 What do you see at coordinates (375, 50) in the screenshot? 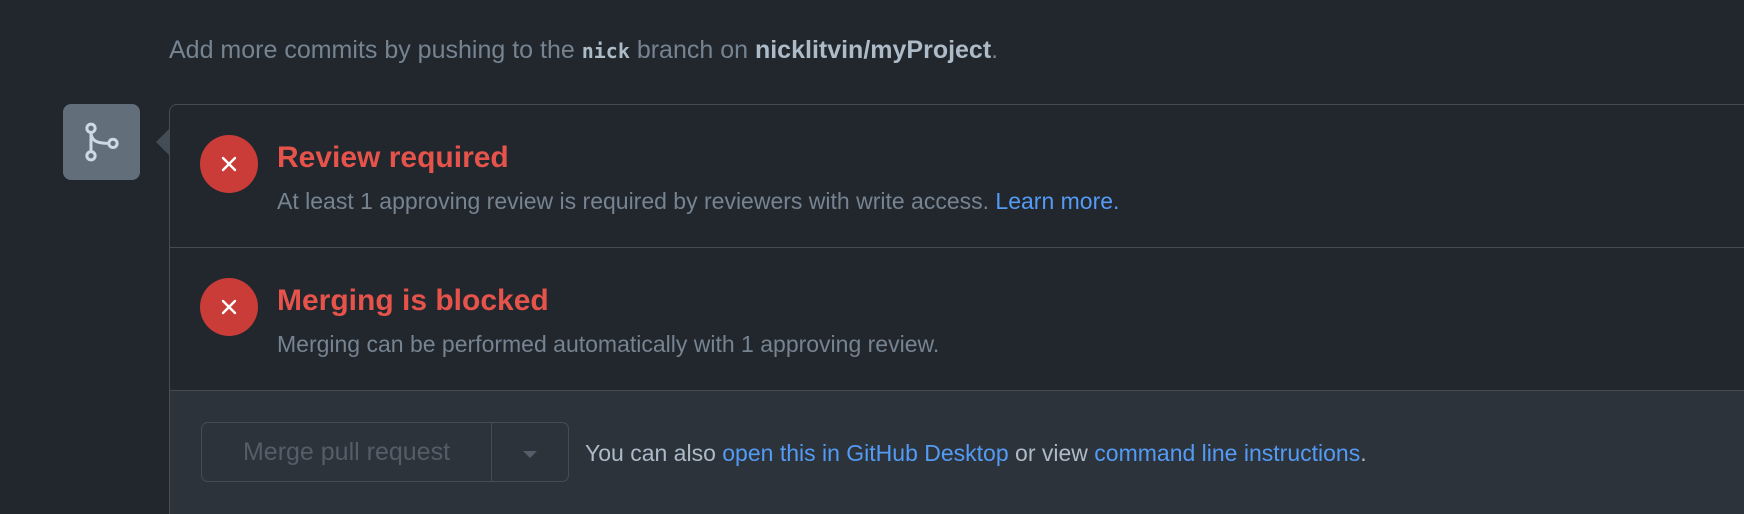
I see `push-hint-prefix: Add more commits by pushing to the` at bounding box center [375, 50].